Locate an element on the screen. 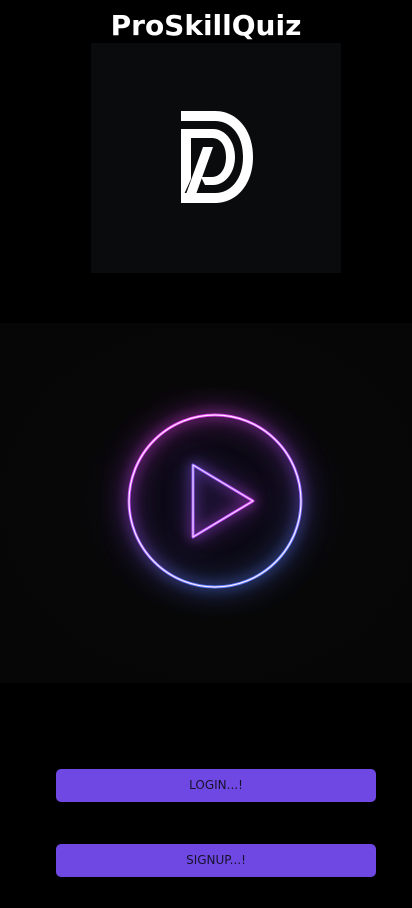 Image resolution: width=412 pixels, height=908 pixels. login-button: LOGIN...! is located at coordinates (216, 785).